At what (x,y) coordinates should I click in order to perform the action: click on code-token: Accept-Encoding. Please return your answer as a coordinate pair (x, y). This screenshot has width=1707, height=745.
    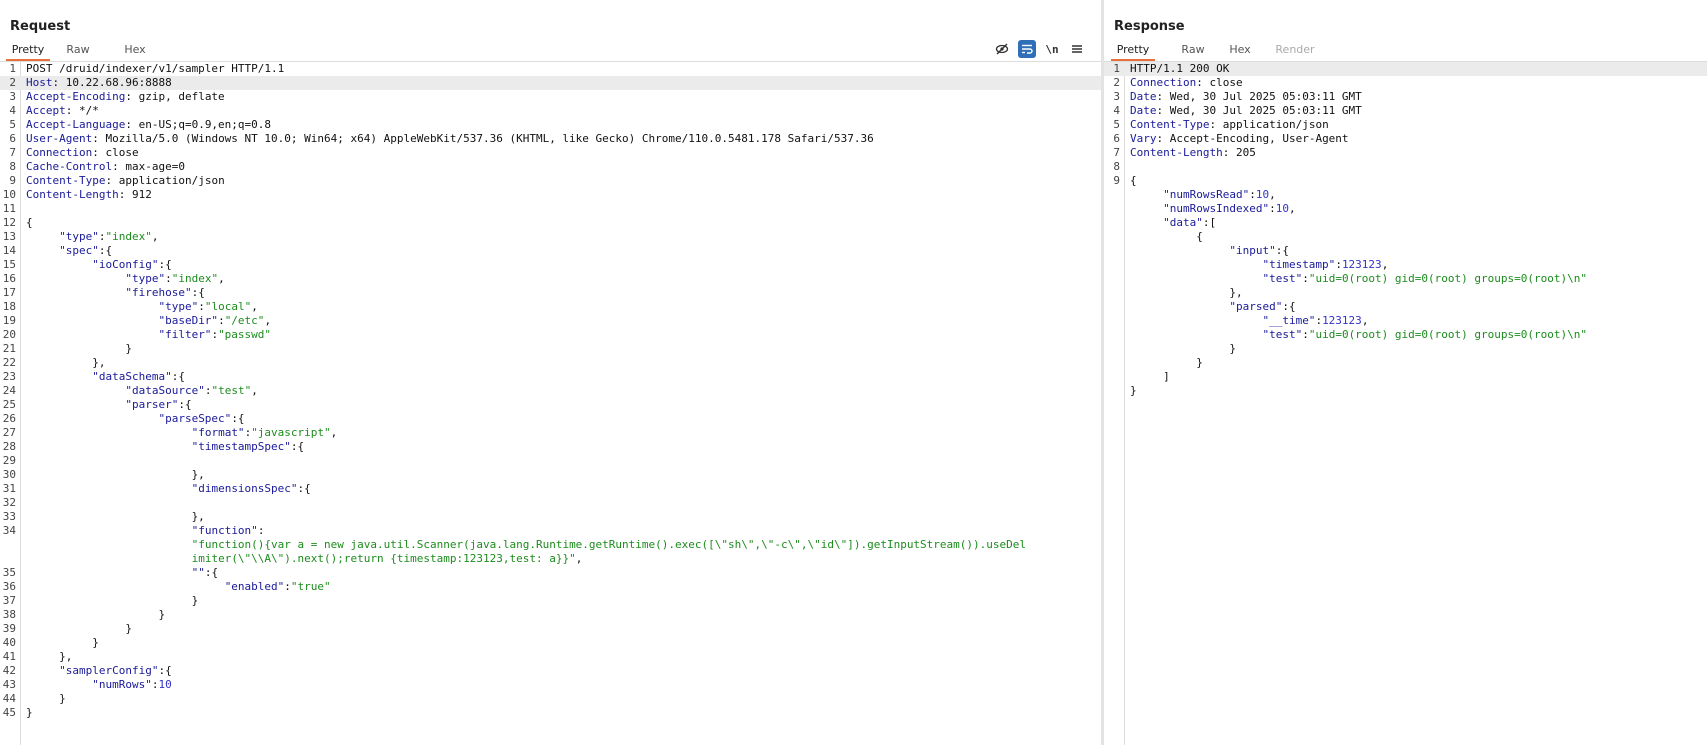
    Looking at the image, I should click on (76, 96).